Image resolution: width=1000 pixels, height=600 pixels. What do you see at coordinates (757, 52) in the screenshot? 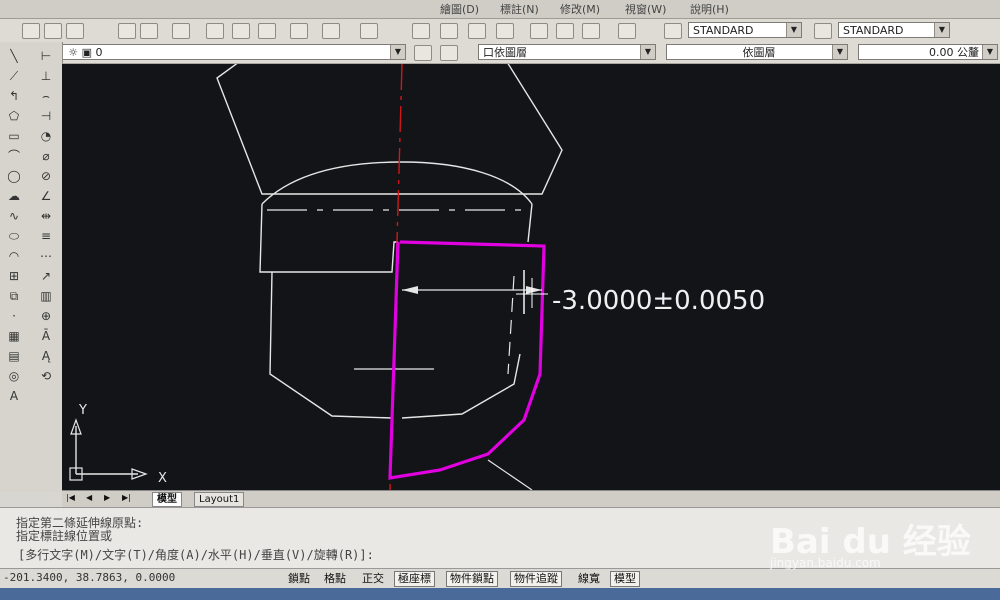
I see `linetype-select: 依圖層 ▼` at bounding box center [757, 52].